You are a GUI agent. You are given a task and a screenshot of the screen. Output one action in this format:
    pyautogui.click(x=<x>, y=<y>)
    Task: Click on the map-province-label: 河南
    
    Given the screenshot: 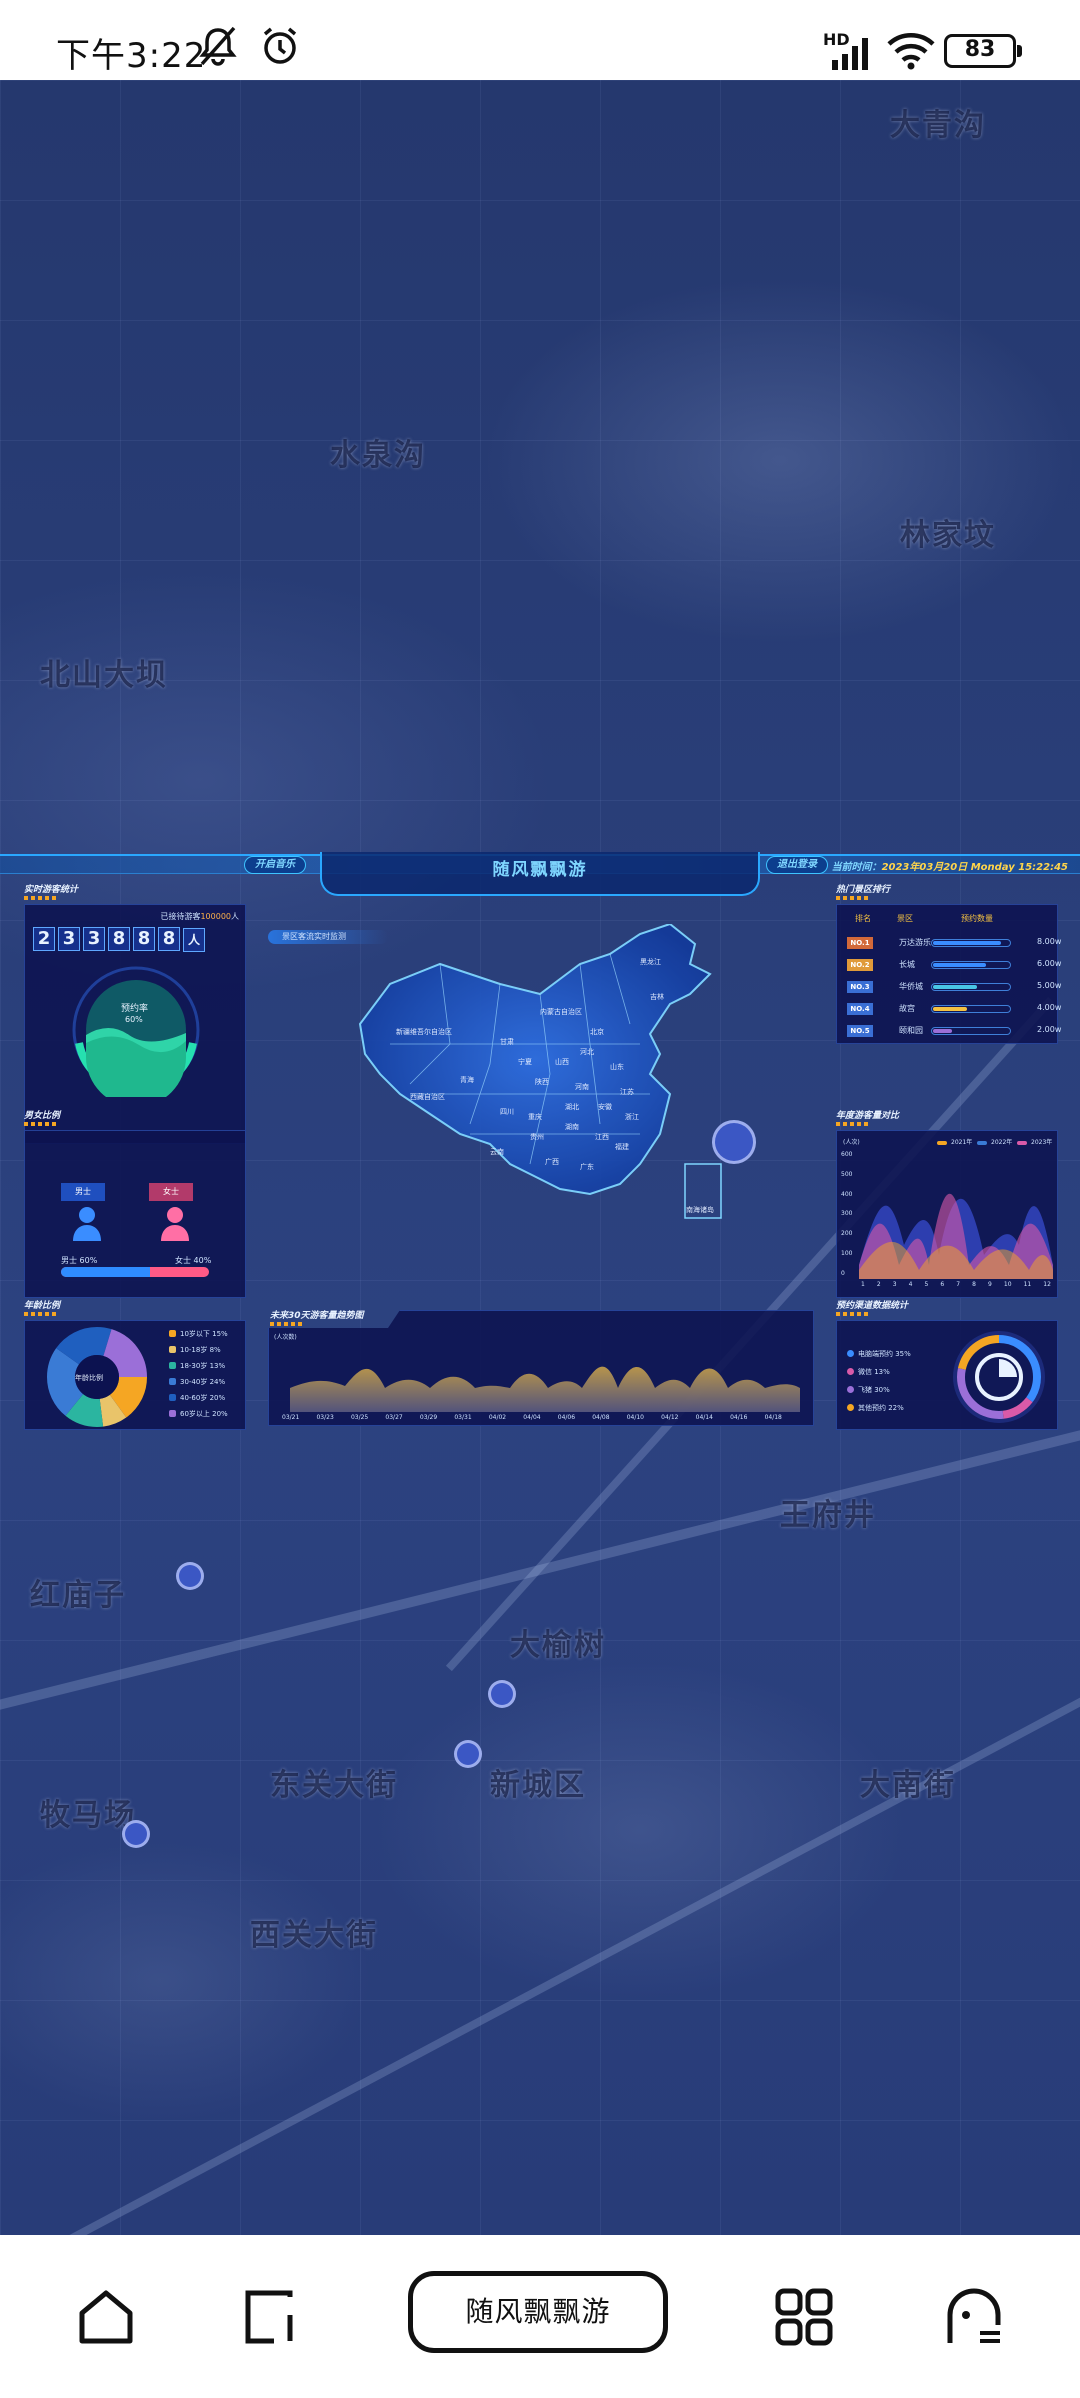 What is the action you would take?
    pyautogui.click(x=582, y=1086)
    